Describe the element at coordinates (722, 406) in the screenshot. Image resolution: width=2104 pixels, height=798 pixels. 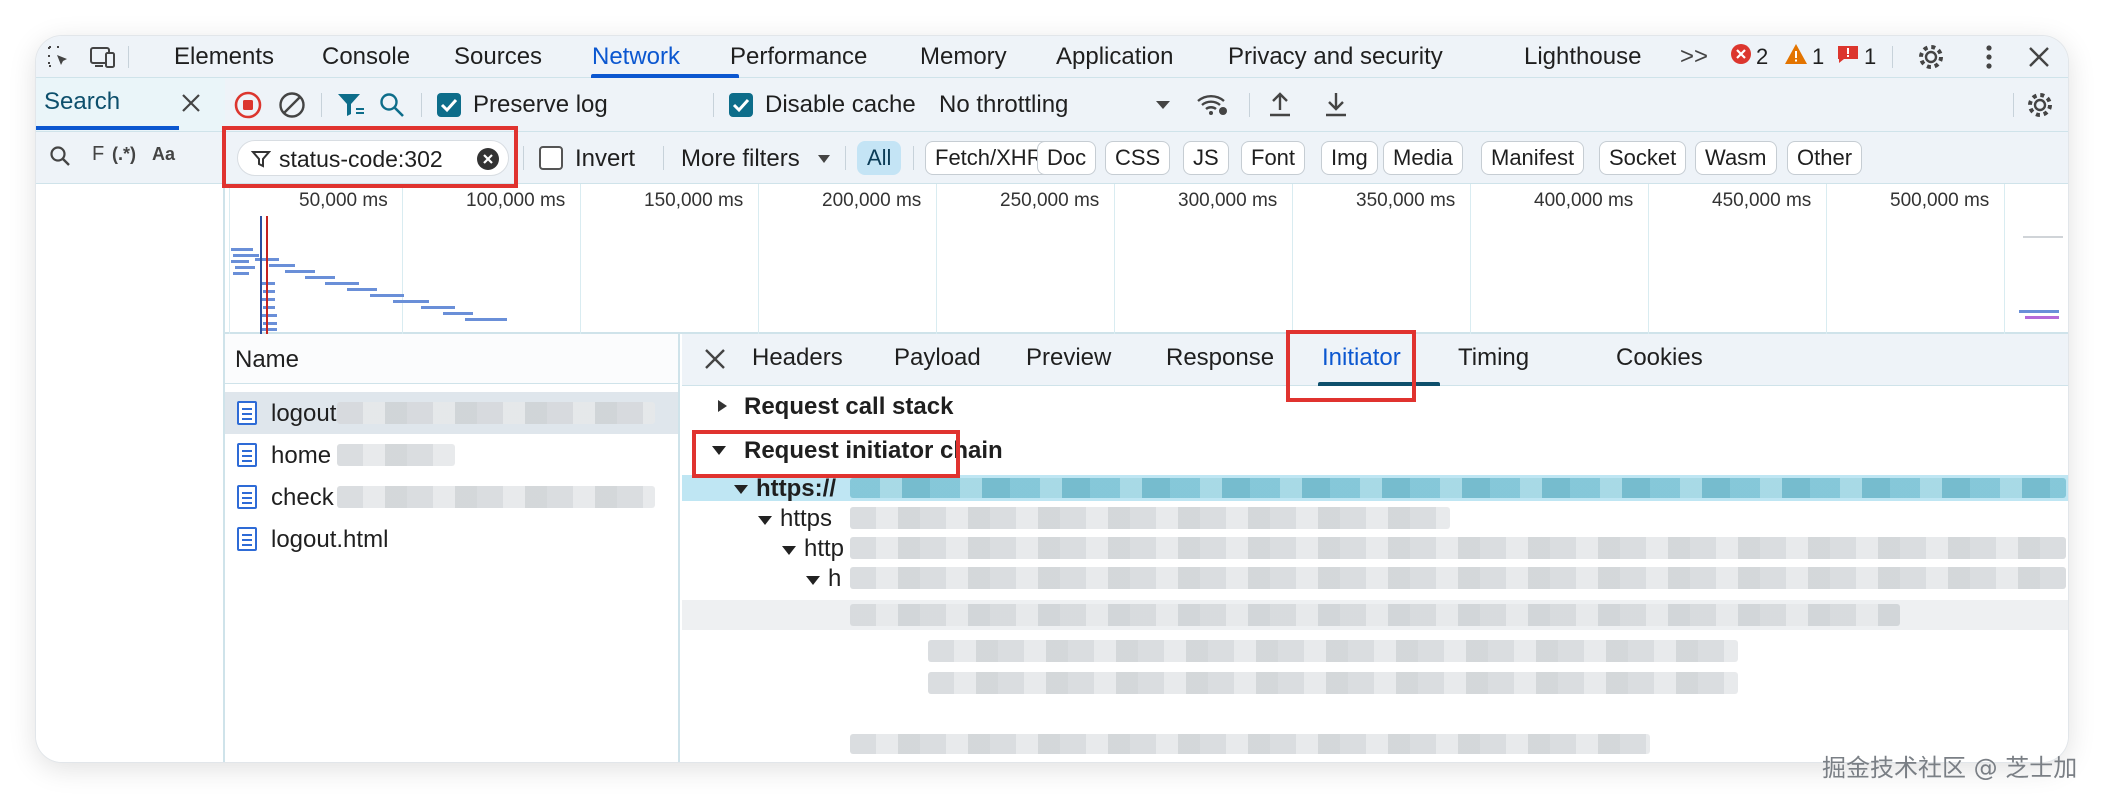
I see `expand-arrow-icon` at that location.